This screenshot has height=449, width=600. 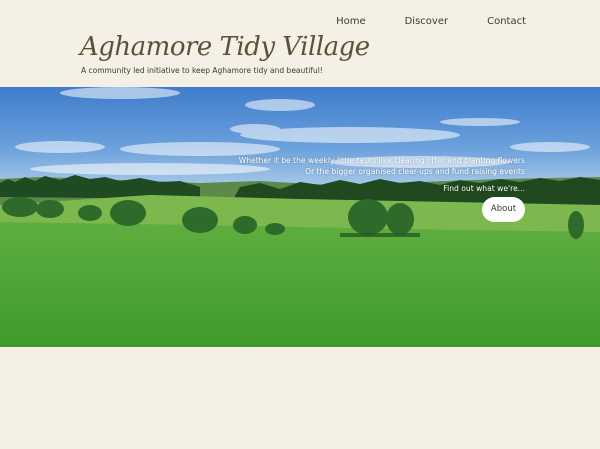 I want to click on nav-discover-link: Discover, so click(x=427, y=21).